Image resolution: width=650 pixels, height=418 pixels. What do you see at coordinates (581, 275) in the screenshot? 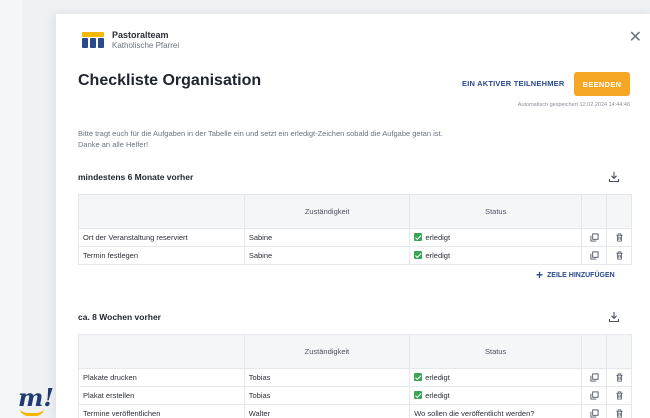
I see `add-row-label: ZEILE HINZUFÜGEN` at bounding box center [581, 275].